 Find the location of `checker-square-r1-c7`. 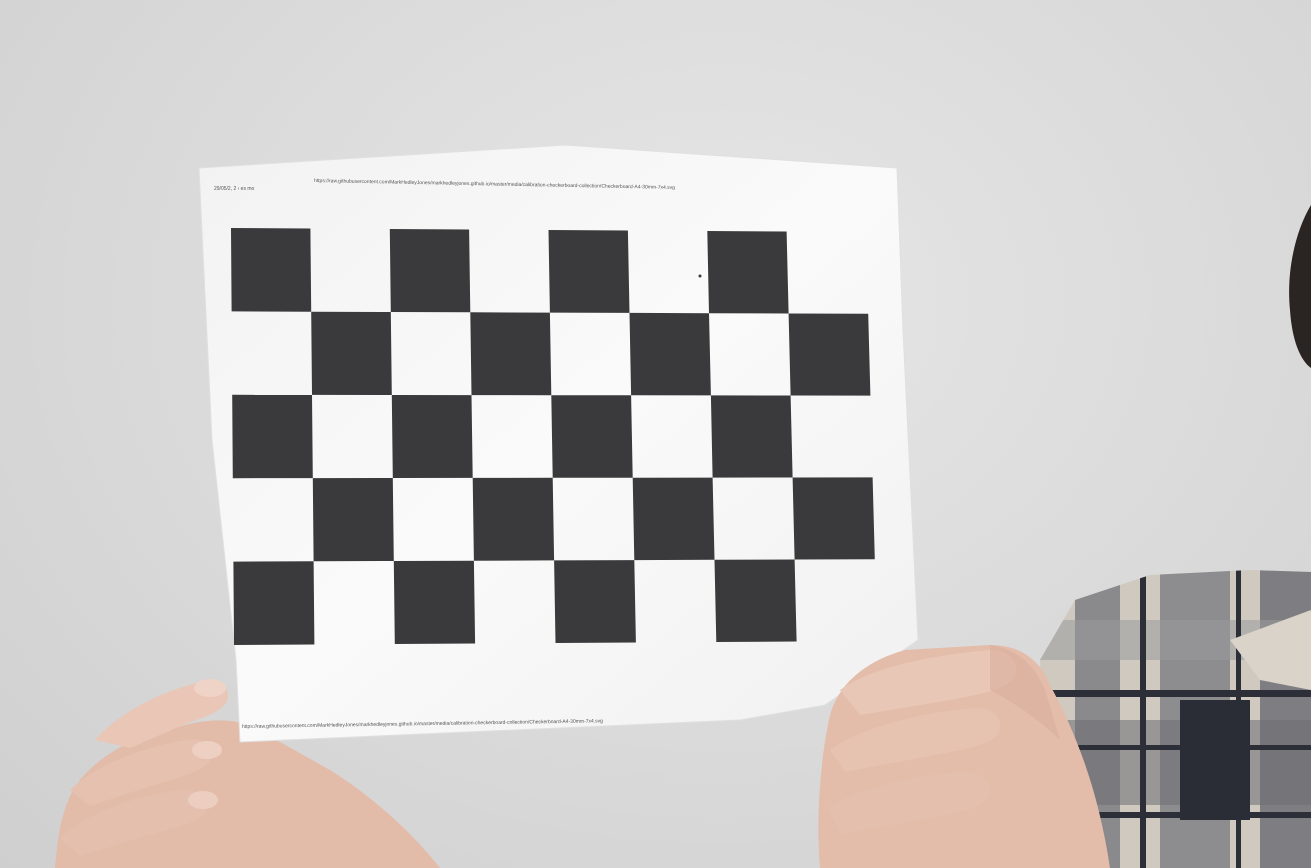

checker-square-r1-c7 is located at coordinates (829, 354).